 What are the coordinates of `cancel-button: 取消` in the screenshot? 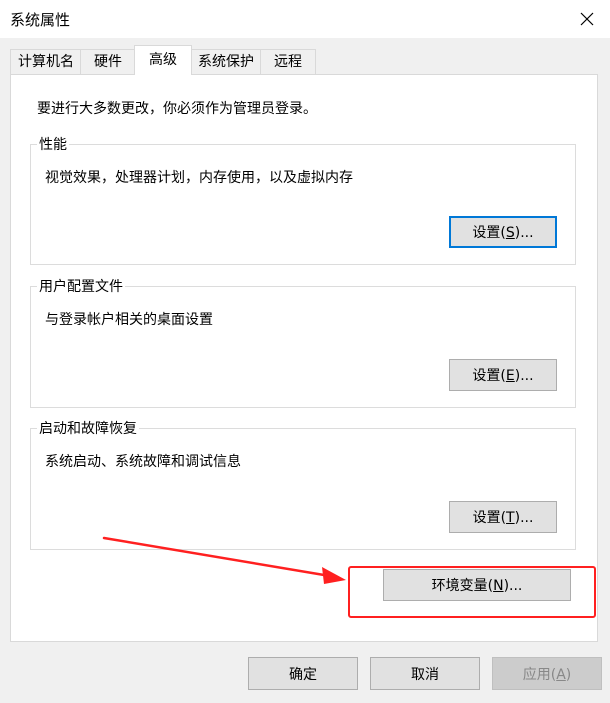 It's located at (425, 673).